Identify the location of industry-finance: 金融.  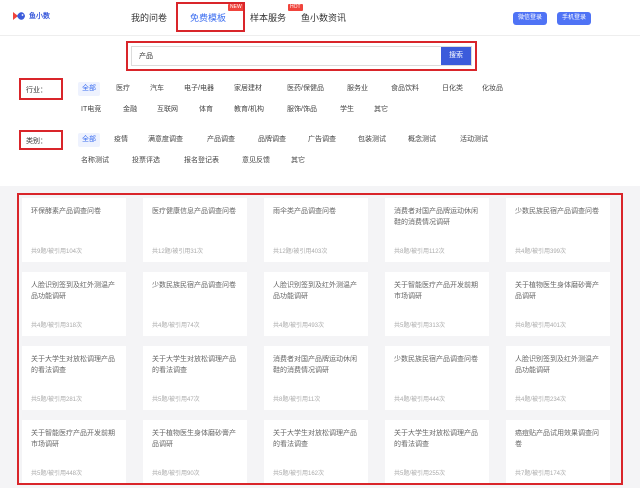
(130, 110).